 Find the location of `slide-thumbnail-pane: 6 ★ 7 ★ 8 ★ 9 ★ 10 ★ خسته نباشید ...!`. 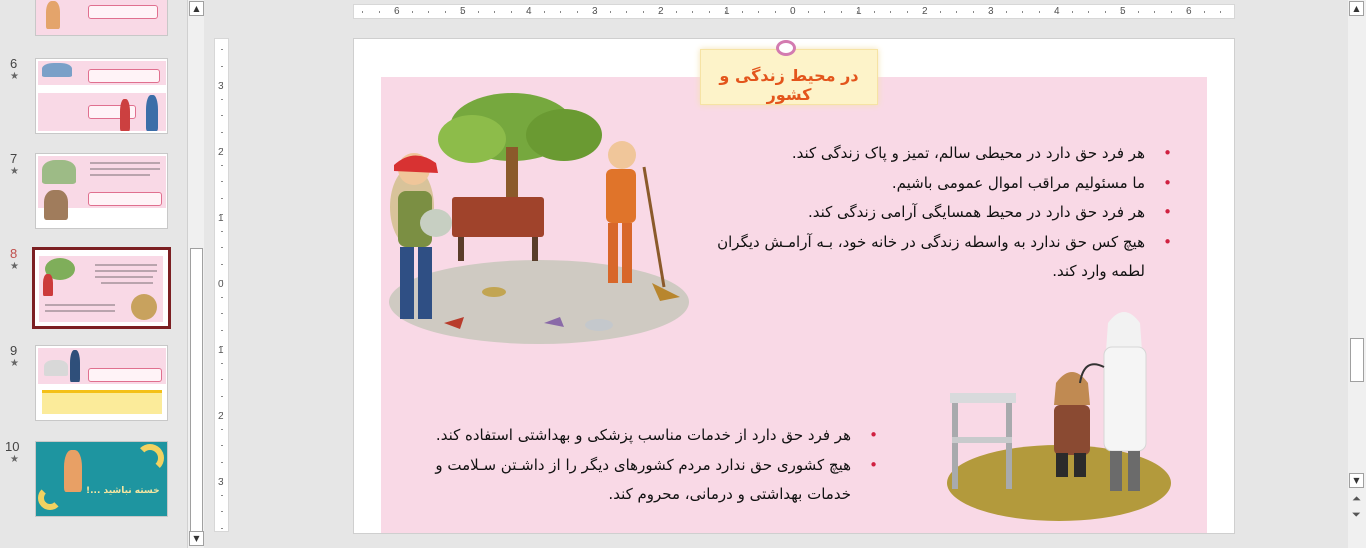

slide-thumbnail-pane: 6 ★ 7 ★ 8 ★ 9 ★ 10 ★ خسته نباشید ...! is located at coordinates (93, 274).